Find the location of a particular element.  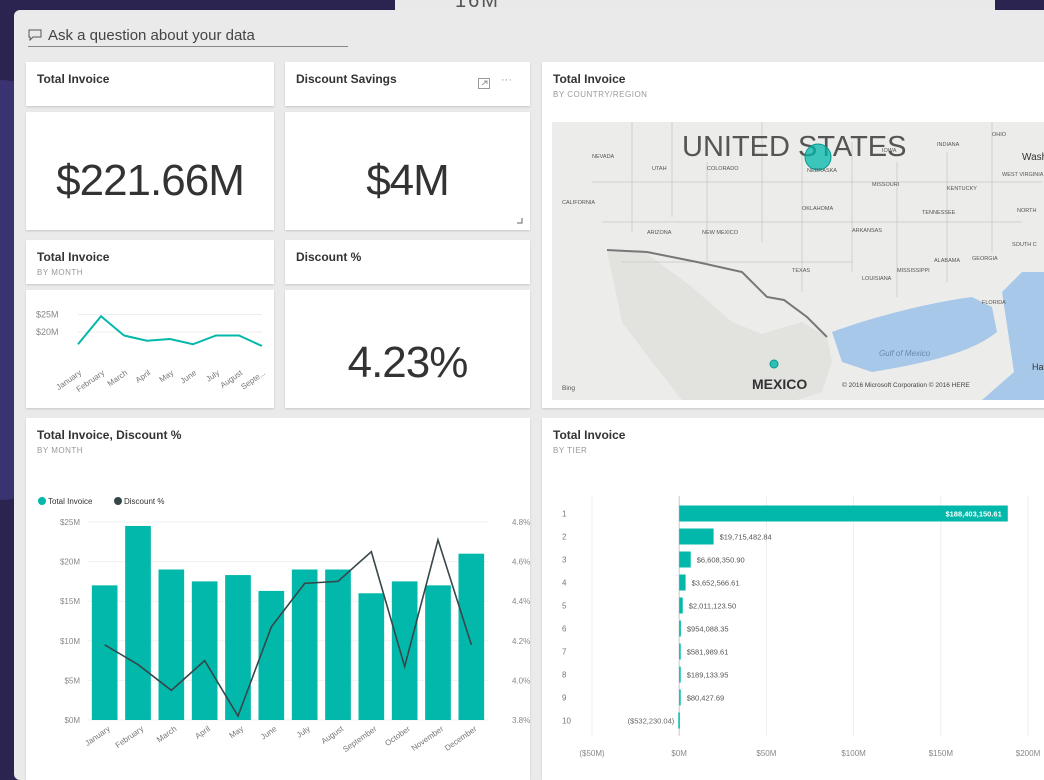

y-tick-label: $0M is located at coordinates (72, 720).